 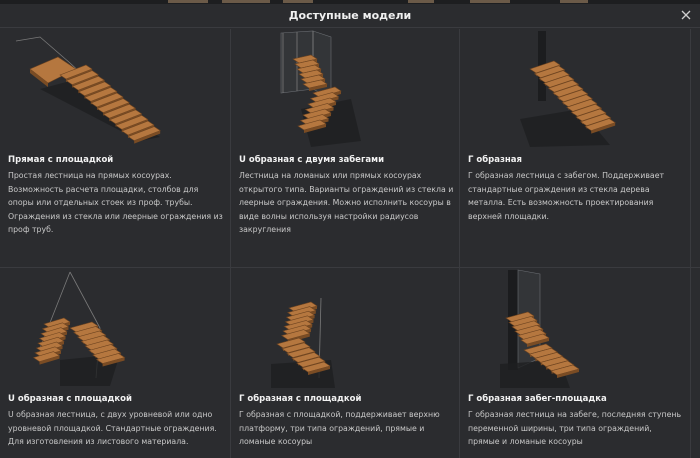 What do you see at coordinates (537, 399) in the screenshot?
I see `model-title: Г образная забег-площадка` at bounding box center [537, 399].